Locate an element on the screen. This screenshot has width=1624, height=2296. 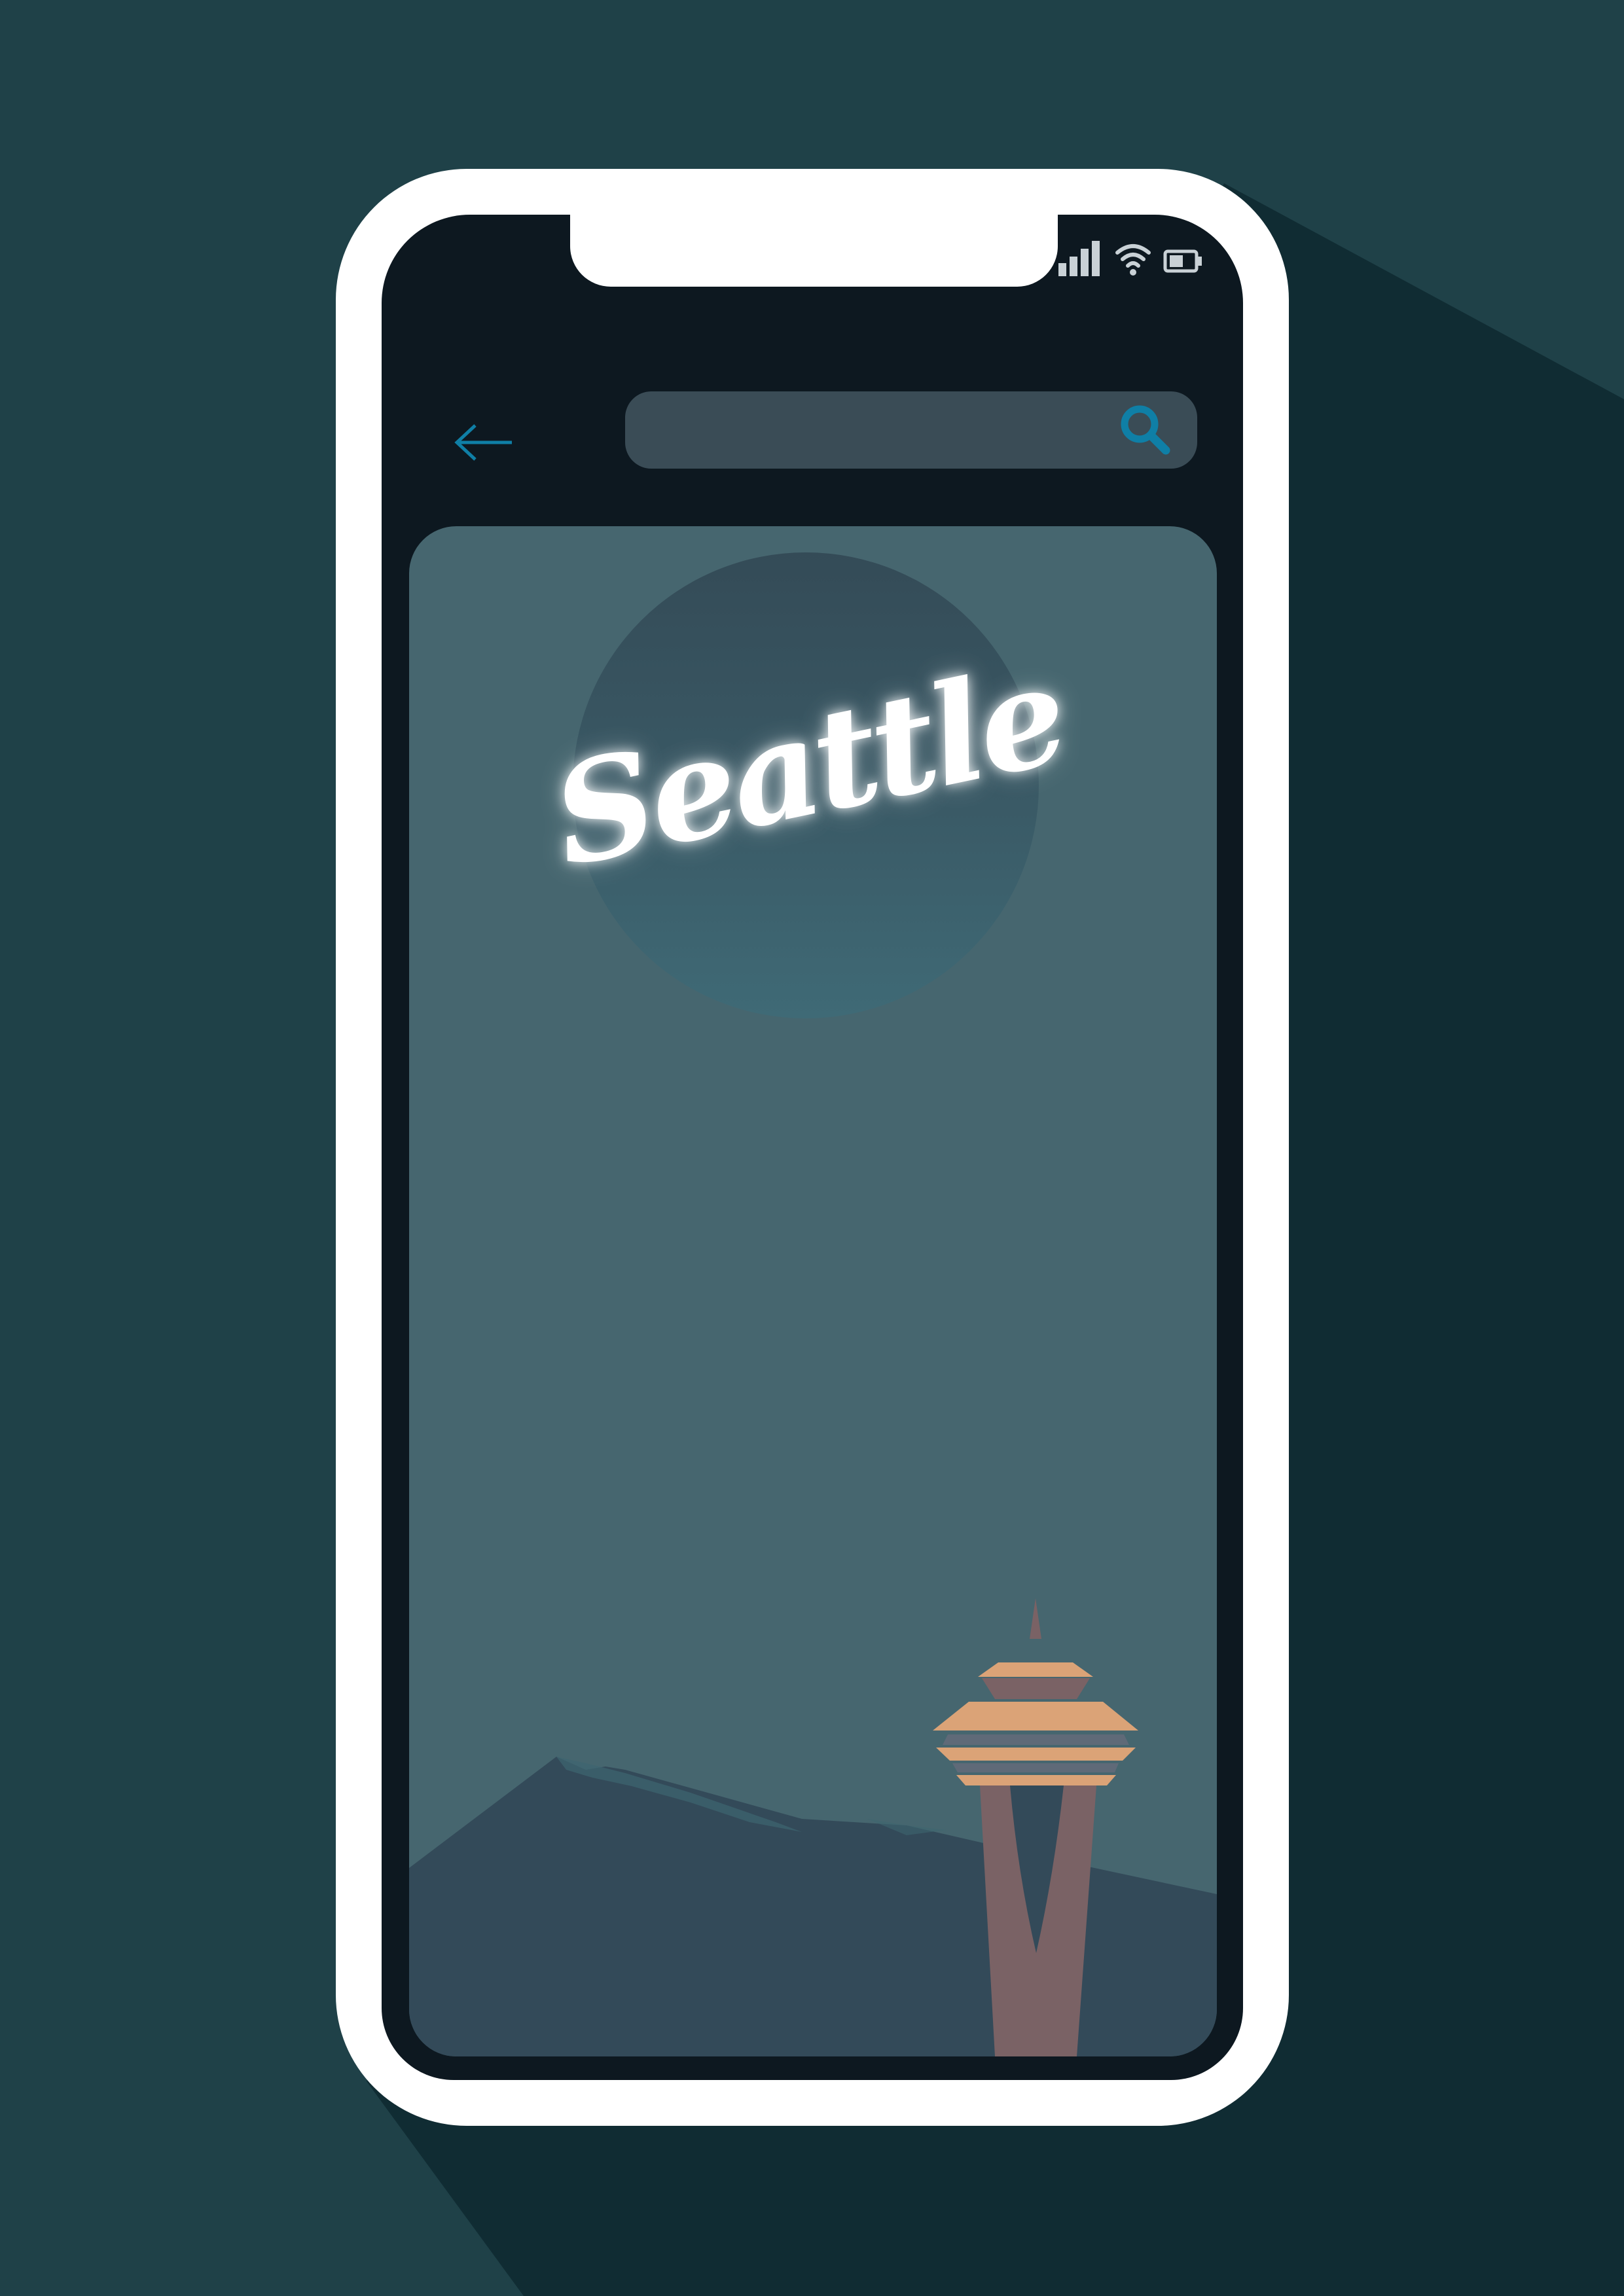
arrow-left-icon is located at coordinates (483, 444).